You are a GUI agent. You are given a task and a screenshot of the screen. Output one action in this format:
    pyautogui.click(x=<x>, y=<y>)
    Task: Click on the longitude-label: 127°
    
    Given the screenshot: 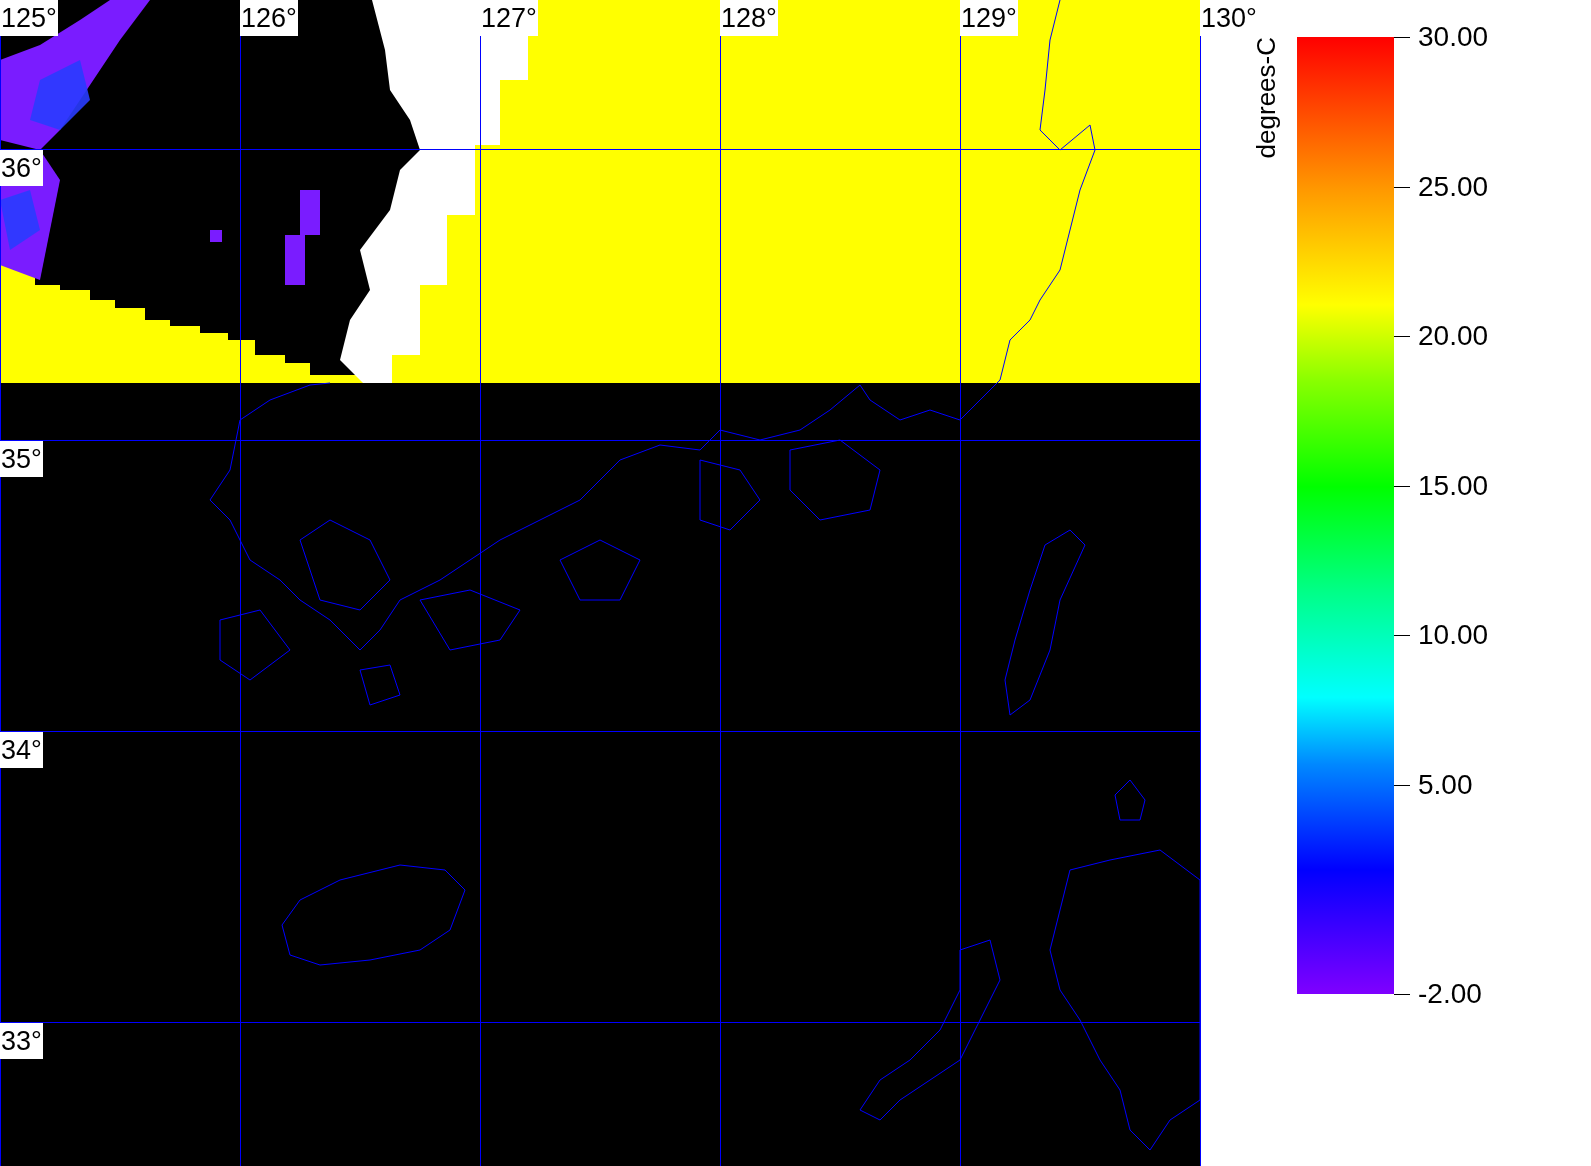 What is the action you would take?
    pyautogui.click(x=509, y=18)
    